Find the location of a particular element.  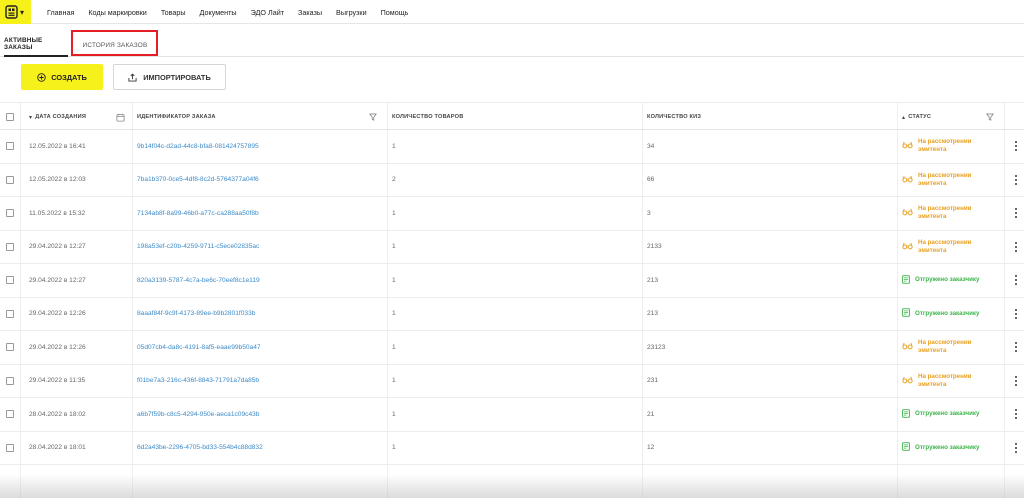

nav-item-products: Товары is located at coordinates (173, 12).